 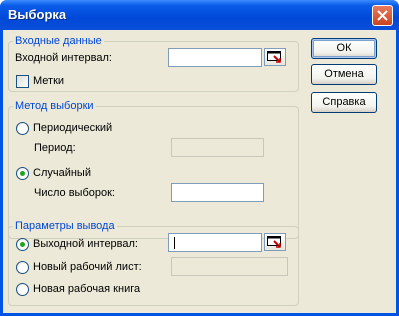 What do you see at coordinates (174, 243) in the screenshot?
I see `text-cursor` at bounding box center [174, 243].